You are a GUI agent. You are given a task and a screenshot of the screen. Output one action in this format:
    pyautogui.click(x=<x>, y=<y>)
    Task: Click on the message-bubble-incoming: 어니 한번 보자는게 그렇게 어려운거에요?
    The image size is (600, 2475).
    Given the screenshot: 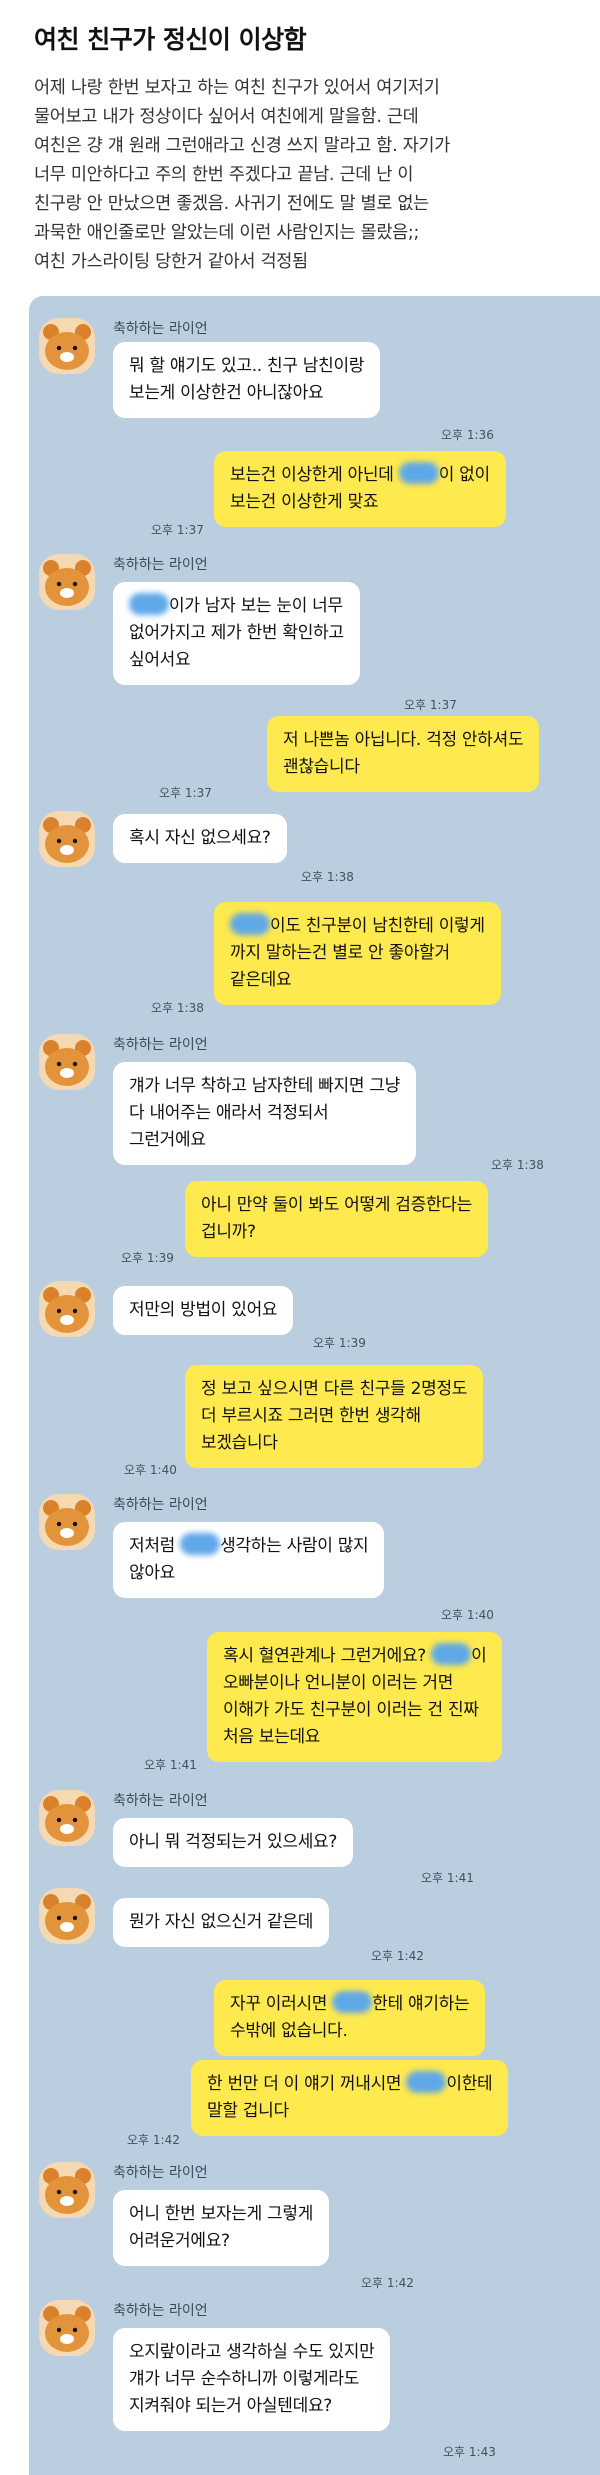 What is the action you would take?
    pyautogui.click(x=221, y=2228)
    